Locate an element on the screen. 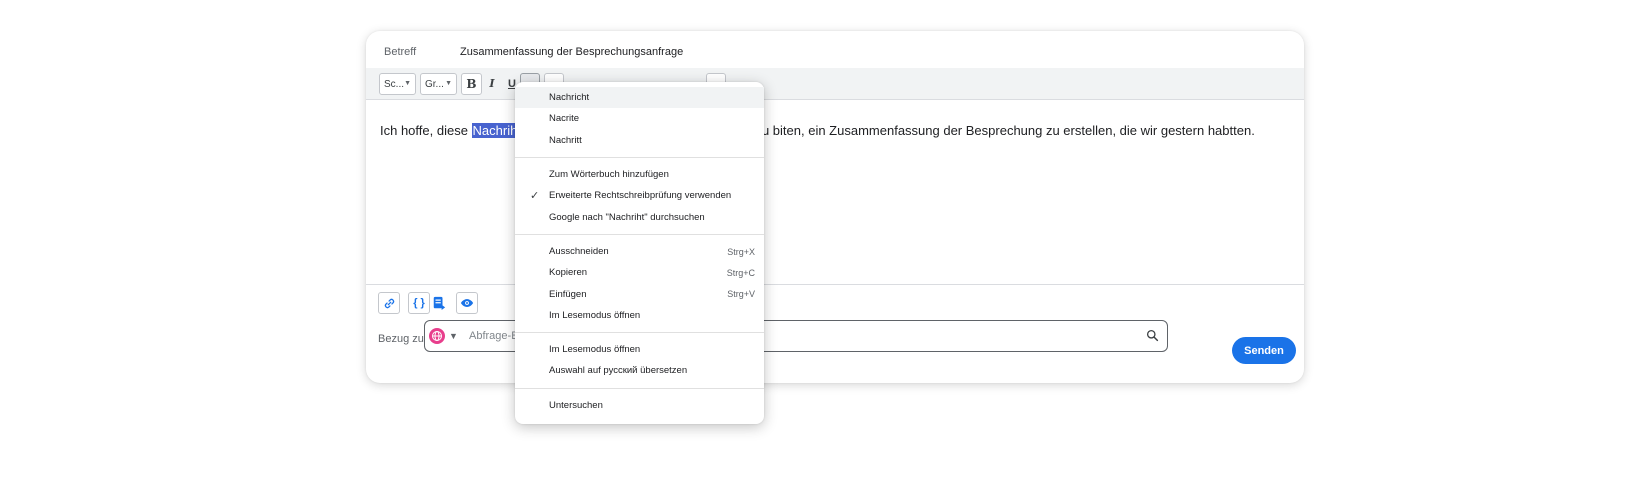 The height and width of the screenshot is (479, 1650). eye-icon is located at coordinates (467, 303).